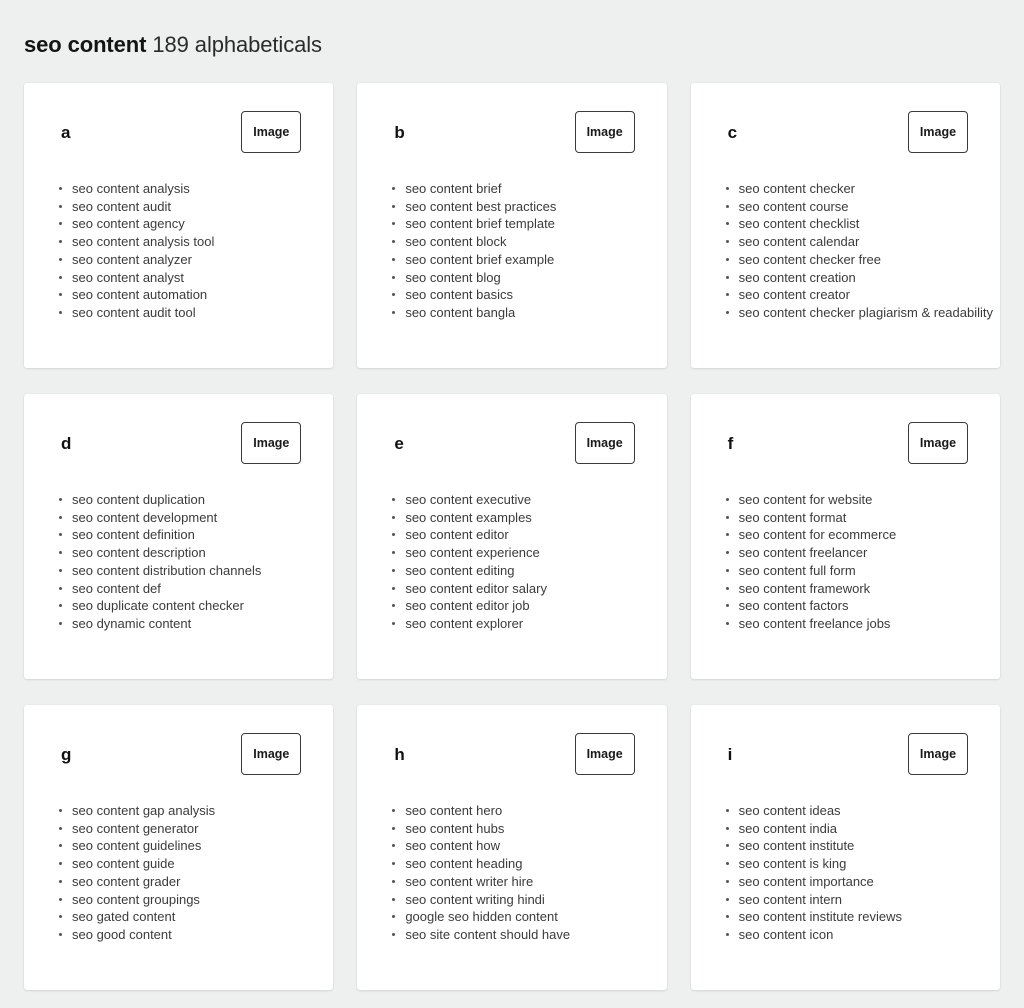  Describe the element at coordinates (853, 624) in the screenshot. I see `keyword-list-item: seo content freelance jobs` at that location.